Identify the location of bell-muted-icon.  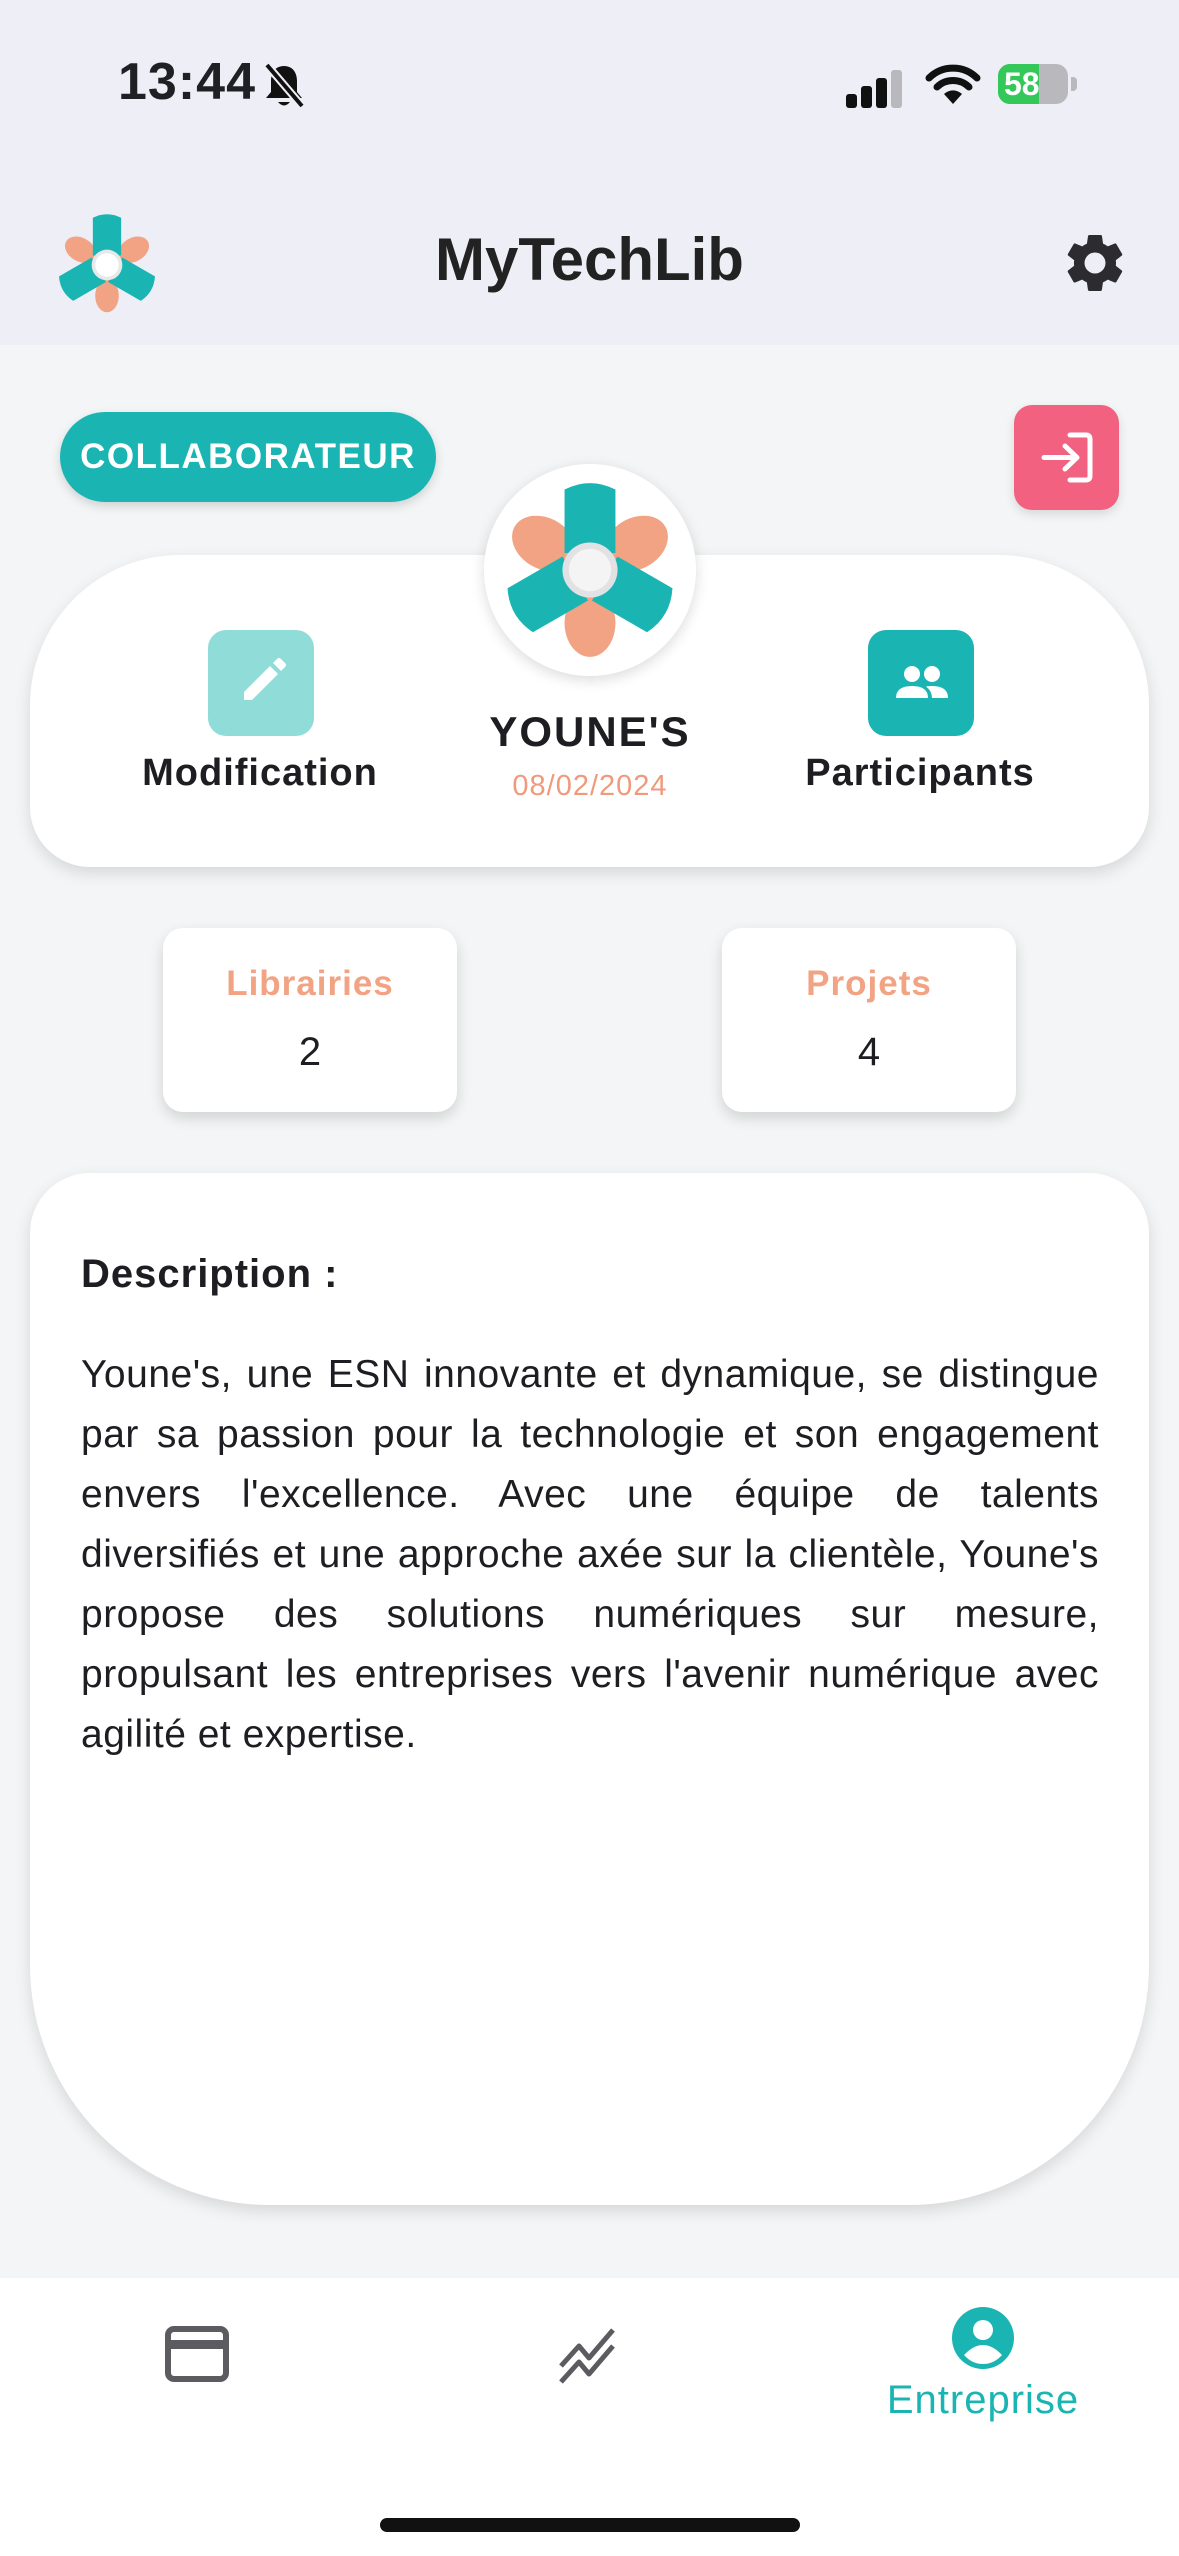
(284, 86).